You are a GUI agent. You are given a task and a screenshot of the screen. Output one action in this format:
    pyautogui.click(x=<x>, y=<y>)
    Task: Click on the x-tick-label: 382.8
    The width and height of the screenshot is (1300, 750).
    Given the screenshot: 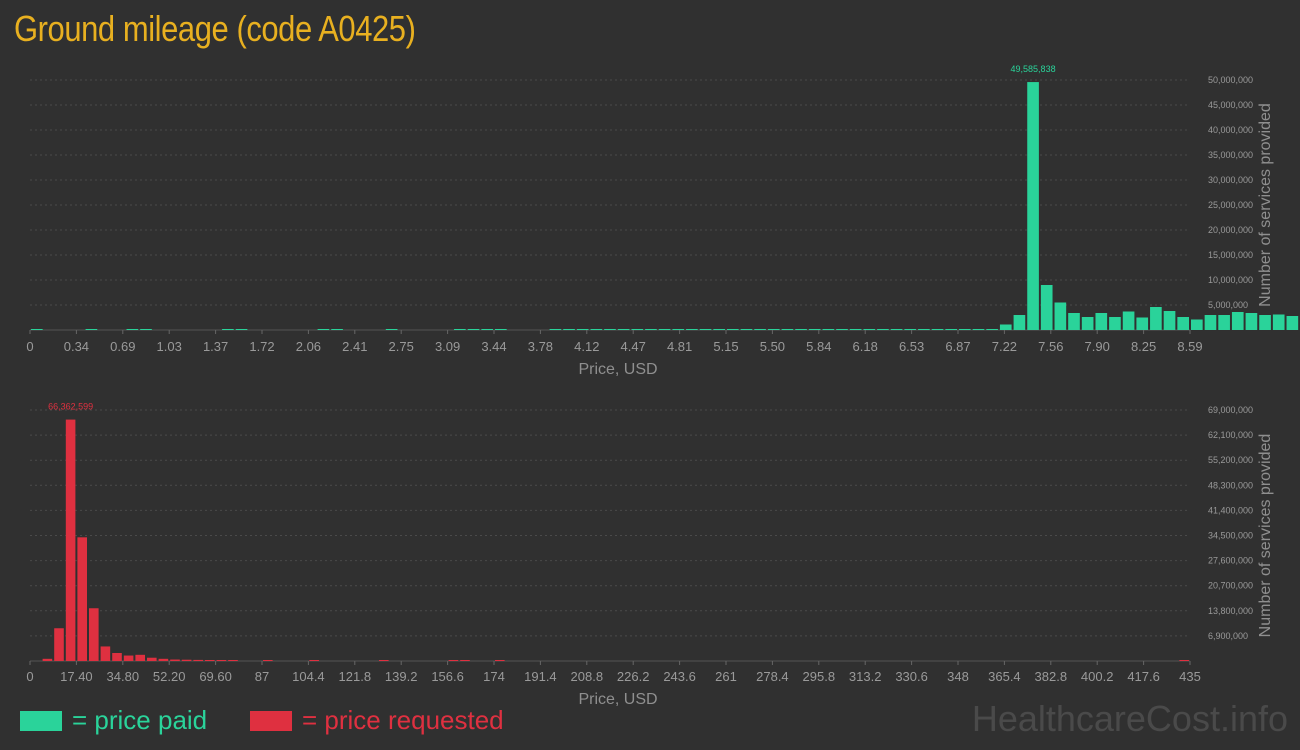 What is the action you would take?
    pyautogui.click(x=1051, y=676)
    